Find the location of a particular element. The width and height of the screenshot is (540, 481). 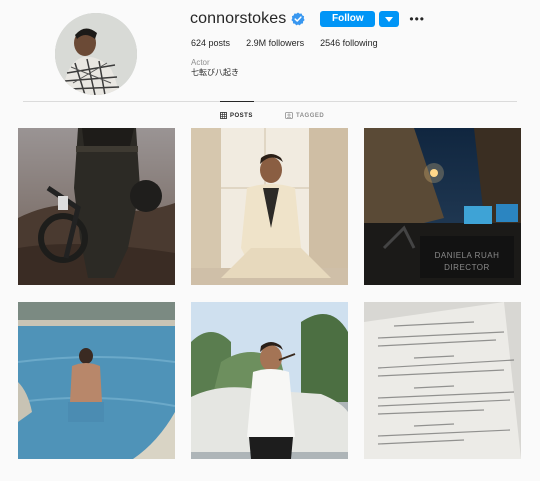

verified-badge-icon is located at coordinates (298, 19).